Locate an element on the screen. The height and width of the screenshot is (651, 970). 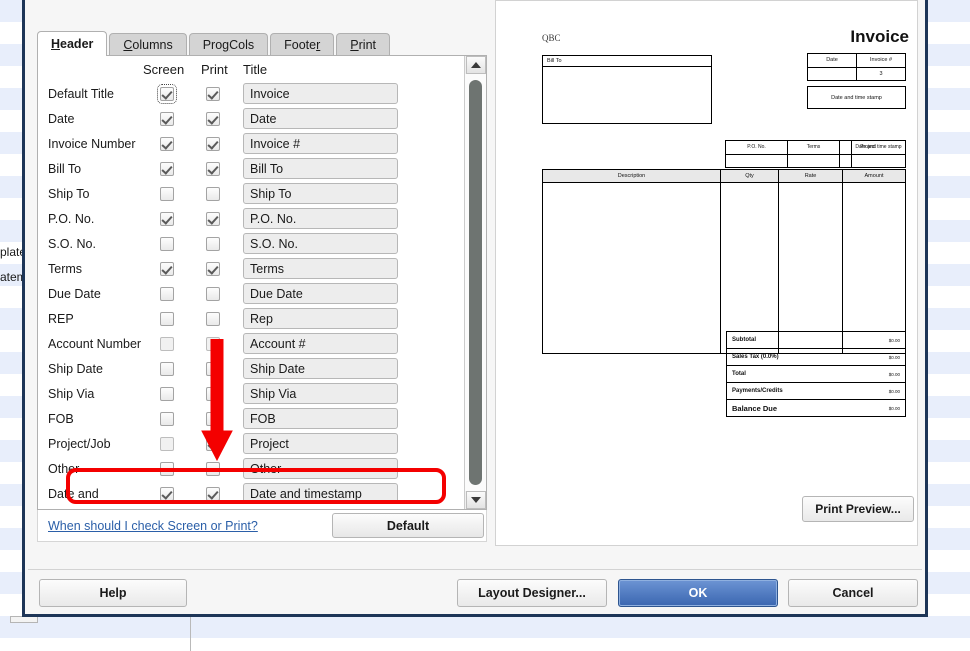
field-row-label: P.O. No. is located at coordinates (71, 218).